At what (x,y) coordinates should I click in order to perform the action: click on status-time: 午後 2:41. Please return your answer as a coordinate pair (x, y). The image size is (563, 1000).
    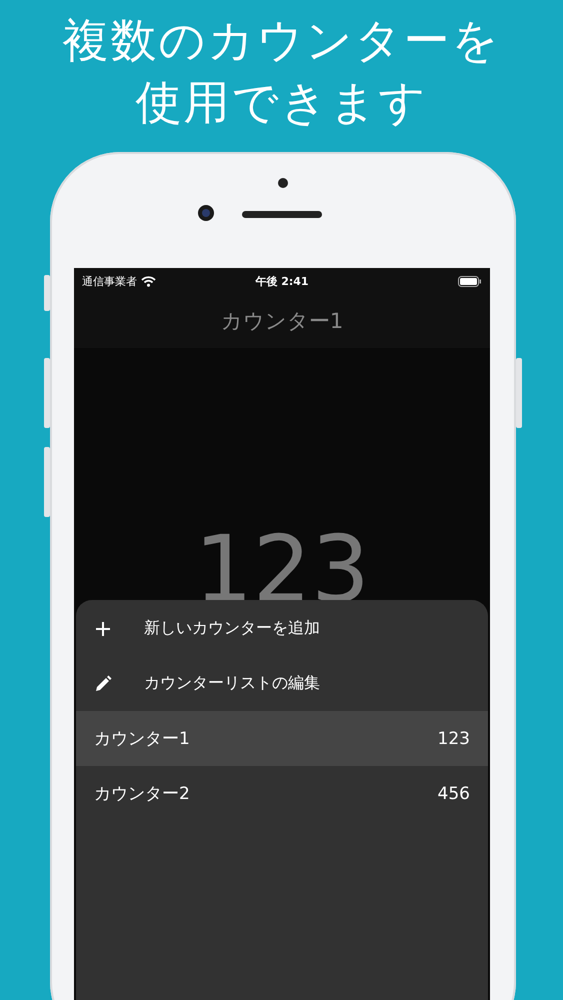
    Looking at the image, I should click on (282, 281).